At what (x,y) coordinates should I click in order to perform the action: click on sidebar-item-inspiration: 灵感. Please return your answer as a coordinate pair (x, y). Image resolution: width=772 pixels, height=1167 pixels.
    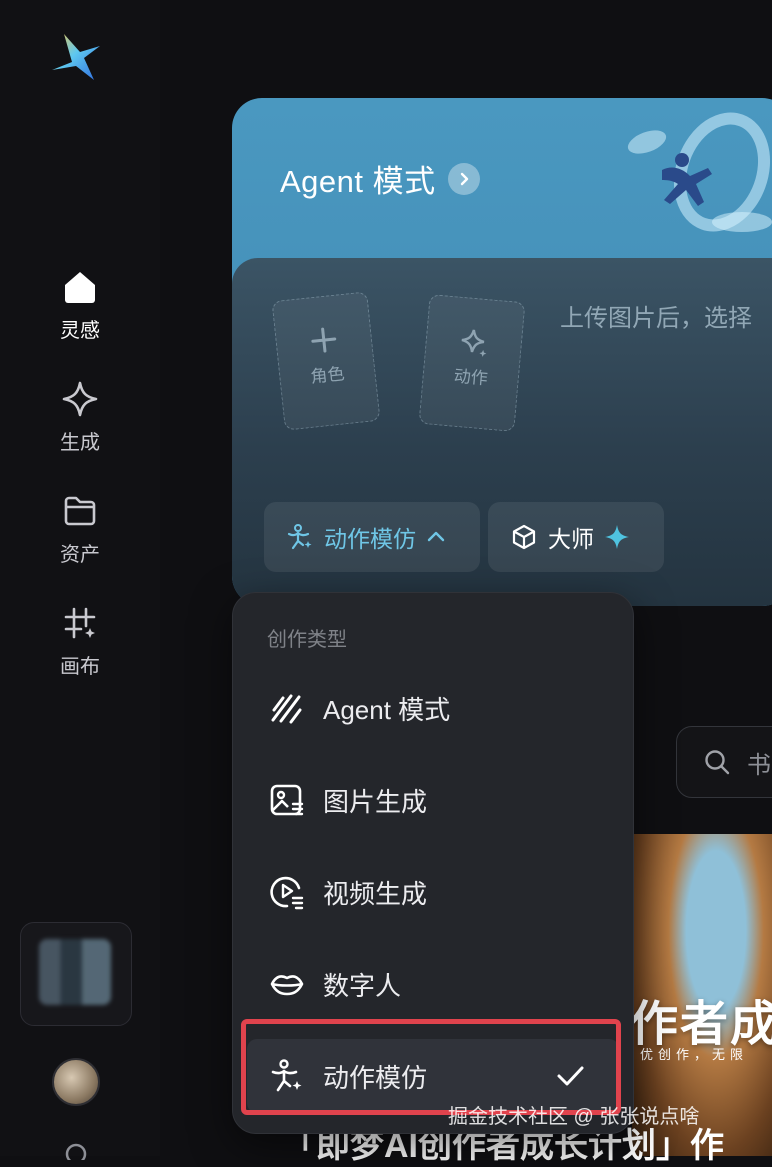
    Looking at the image, I should click on (80, 305).